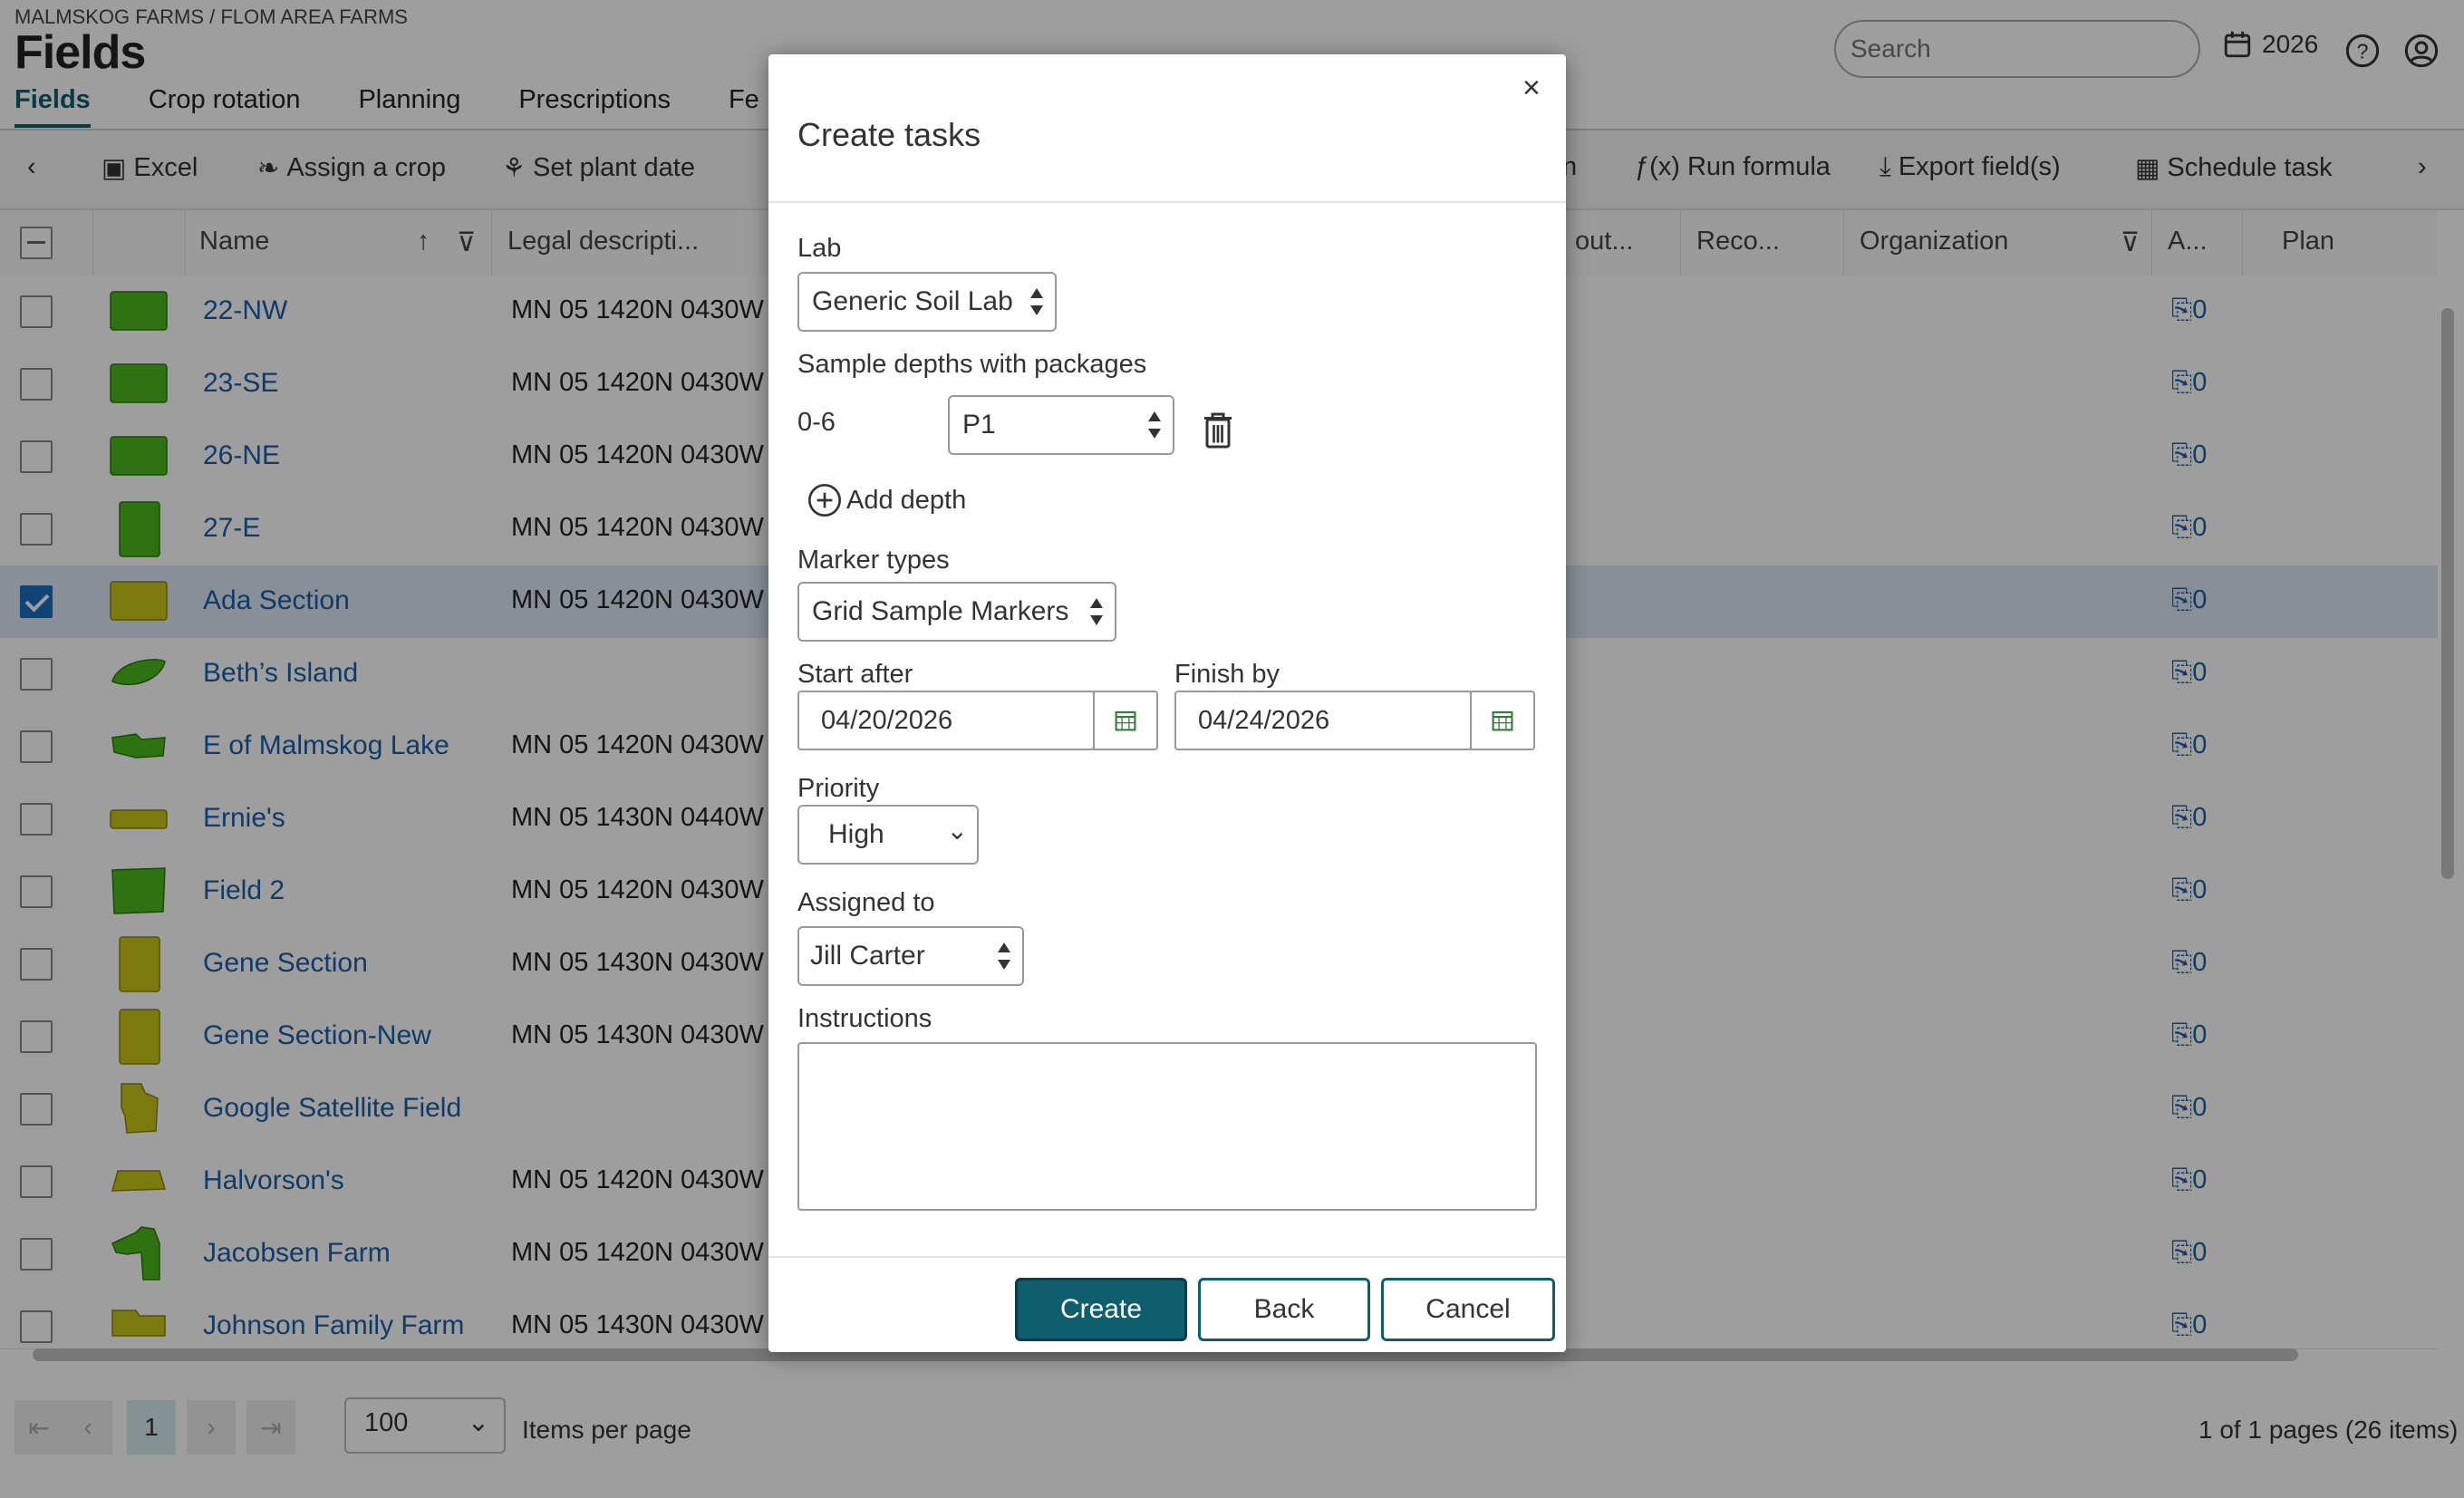 The height and width of the screenshot is (1498, 2464). Describe the element at coordinates (856, 834) in the screenshot. I see `priority-value: High` at that location.